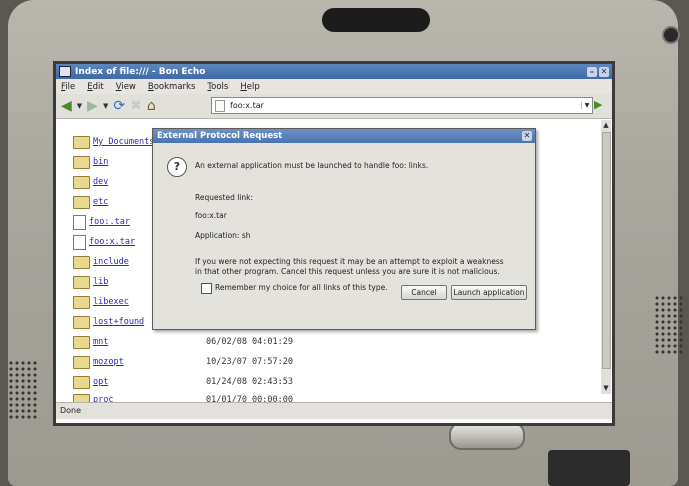 This screenshot has width=689, height=486. Describe the element at coordinates (334, 410) in the screenshot. I see `status-bar: Done` at that location.